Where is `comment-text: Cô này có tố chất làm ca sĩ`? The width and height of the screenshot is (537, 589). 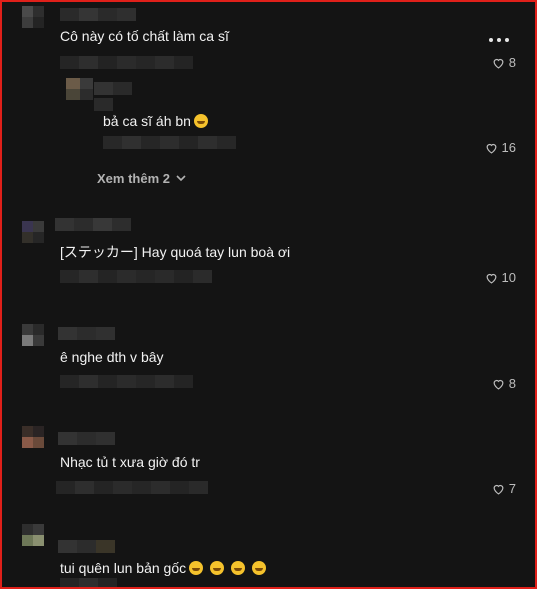 comment-text: Cô này có tố chất làm ca sĩ is located at coordinates (144, 36).